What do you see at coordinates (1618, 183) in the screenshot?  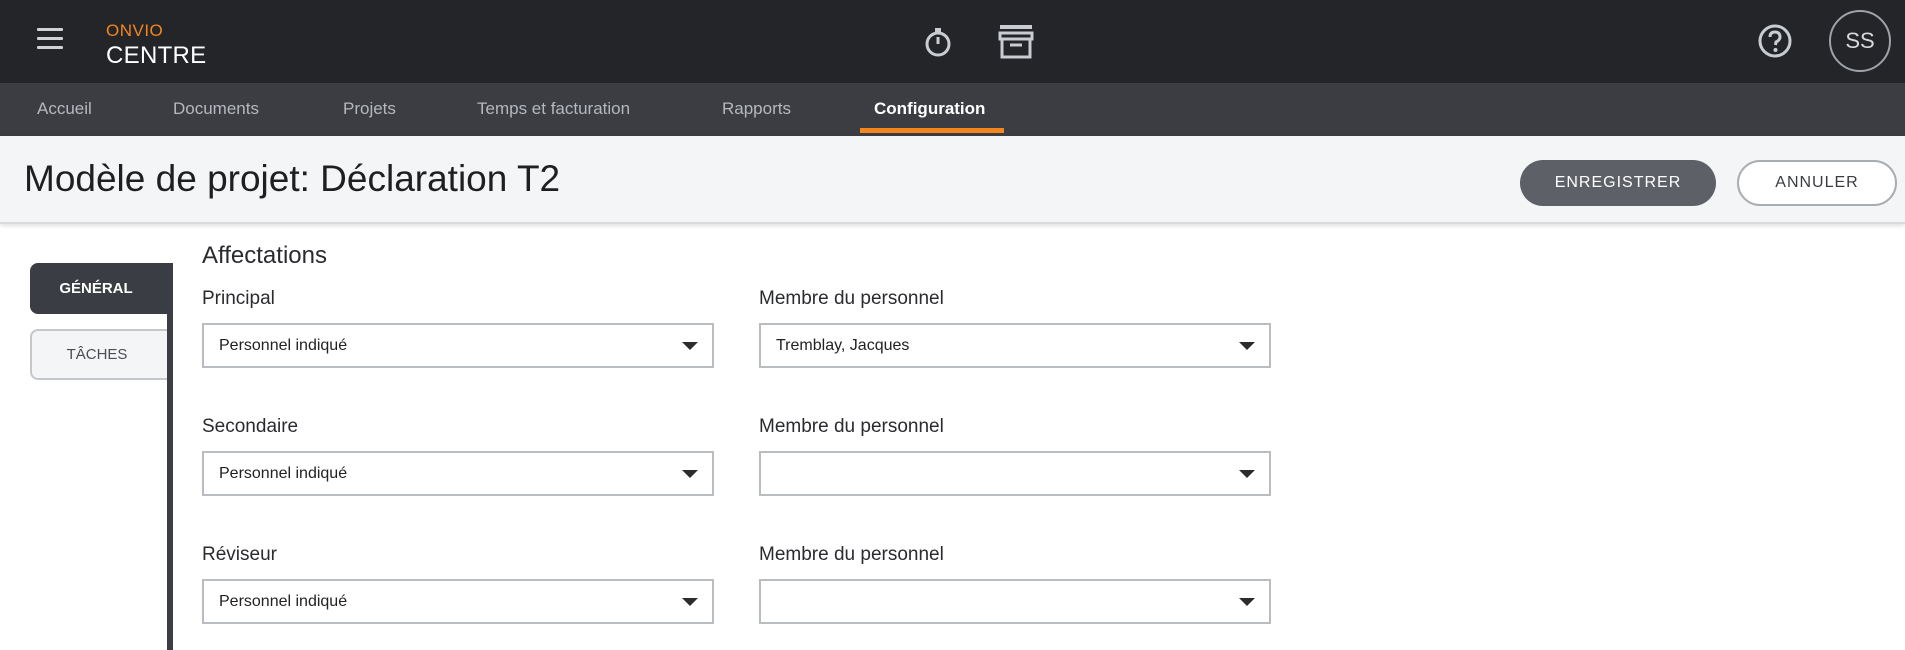 I see `save-button: ENREGISTRER` at bounding box center [1618, 183].